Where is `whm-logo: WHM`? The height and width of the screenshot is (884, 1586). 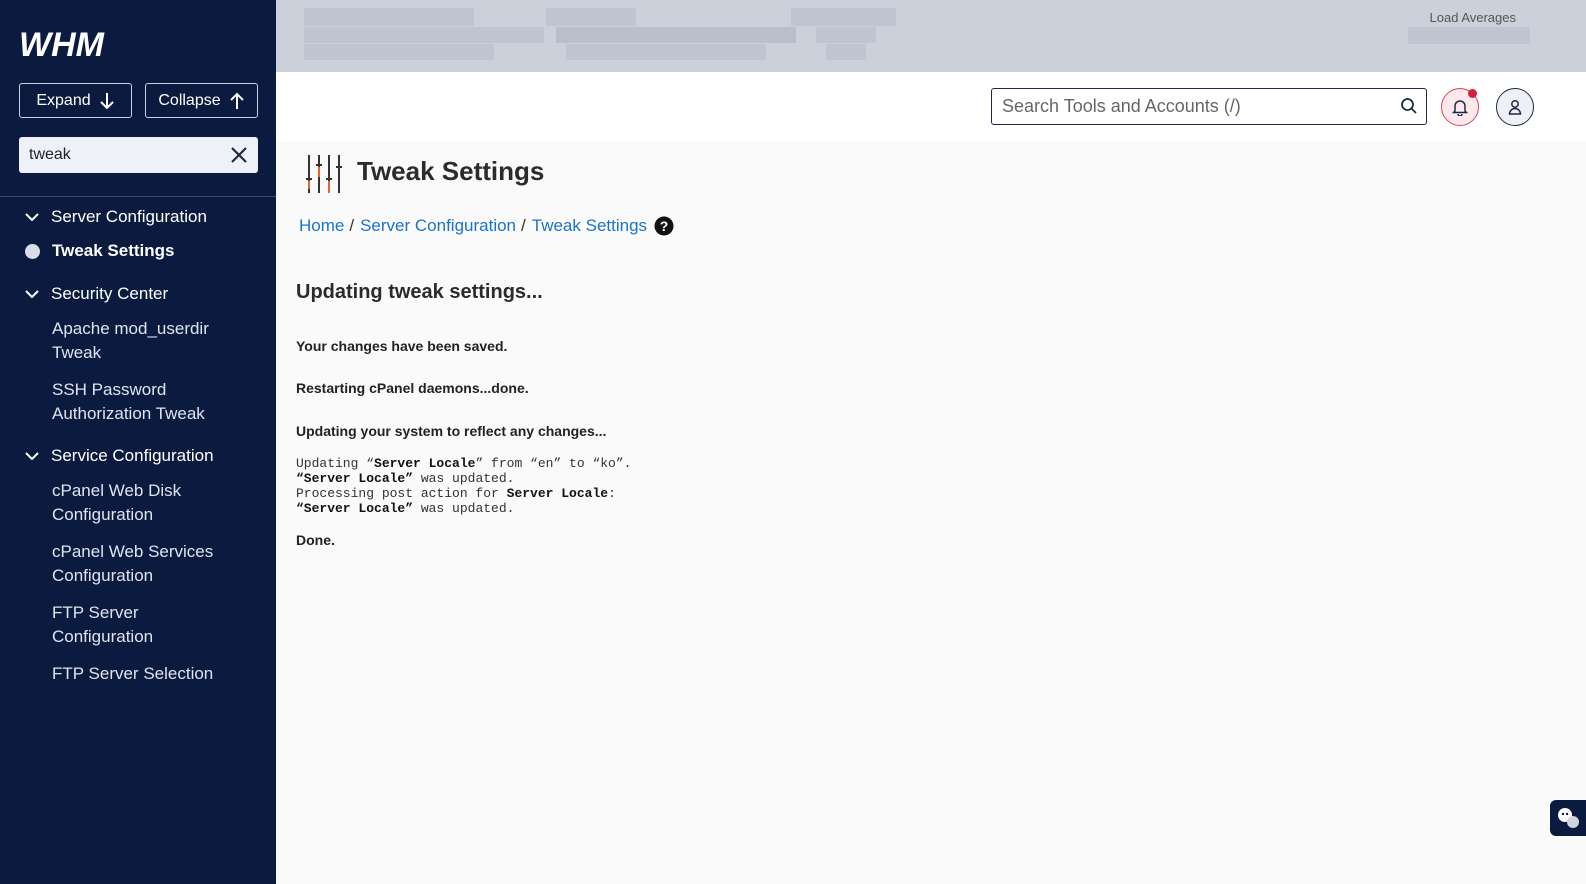
whm-logo: WHM is located at coordinates (74, 44).